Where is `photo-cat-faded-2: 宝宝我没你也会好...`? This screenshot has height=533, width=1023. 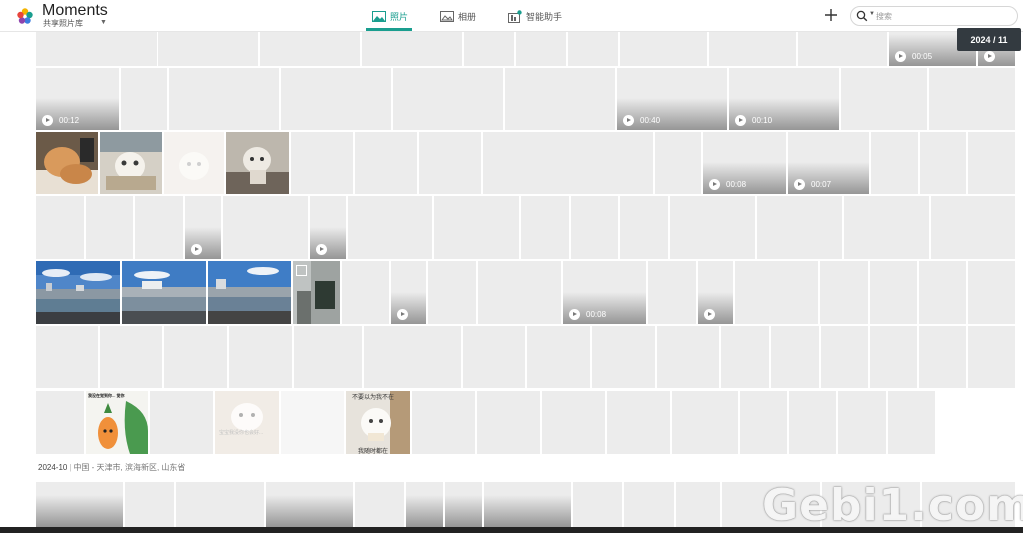
photo-cat-faded-2: 宝宝我没你也会好... is located at coordinates (247, 422).